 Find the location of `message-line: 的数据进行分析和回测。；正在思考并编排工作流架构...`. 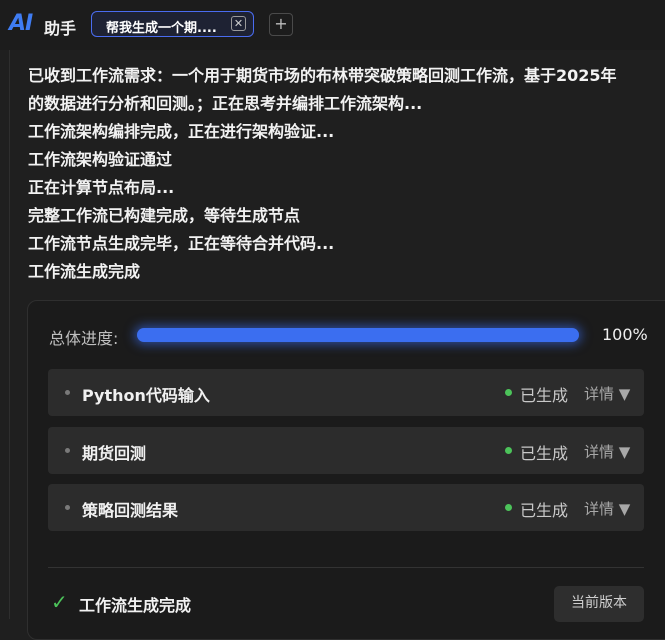

message-line: 的数据进行分析和回测。；正在思考并编排工作流架构... is located at coordinates (225, 103).